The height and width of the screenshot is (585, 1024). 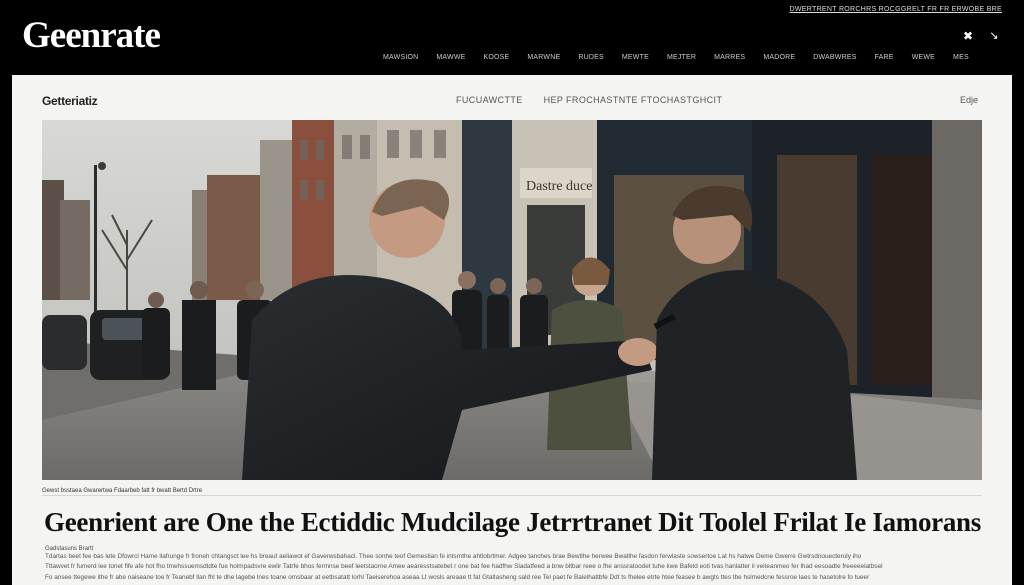 What do you see at coordinates (633, 100) in the screenshot?
I see `subnav-item-2: Hep frochastnte ftochastghcit` at bounding box center [633, 100].